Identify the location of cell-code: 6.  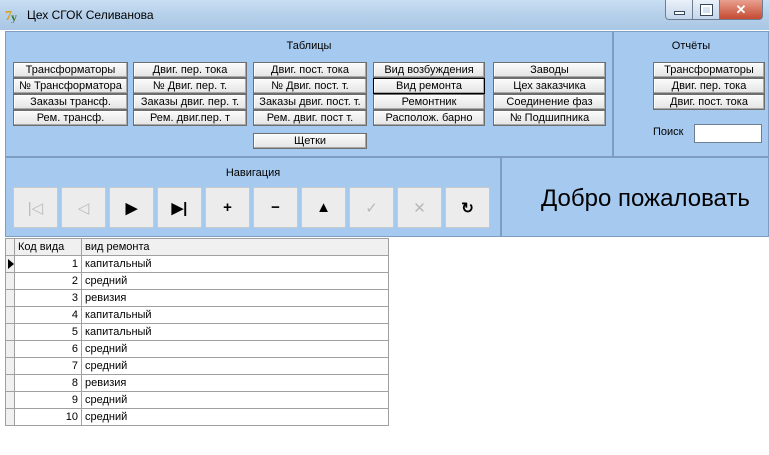
(48, 349).